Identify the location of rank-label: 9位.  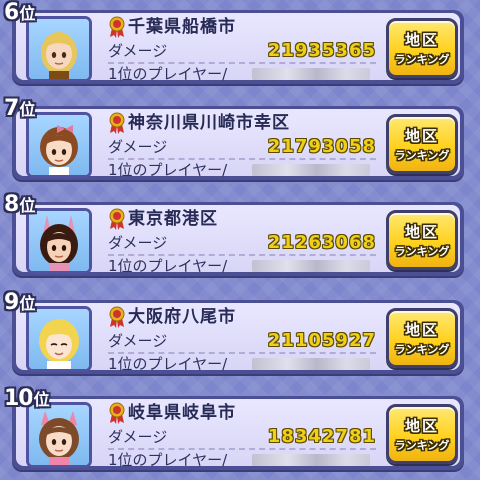
(19, 302).